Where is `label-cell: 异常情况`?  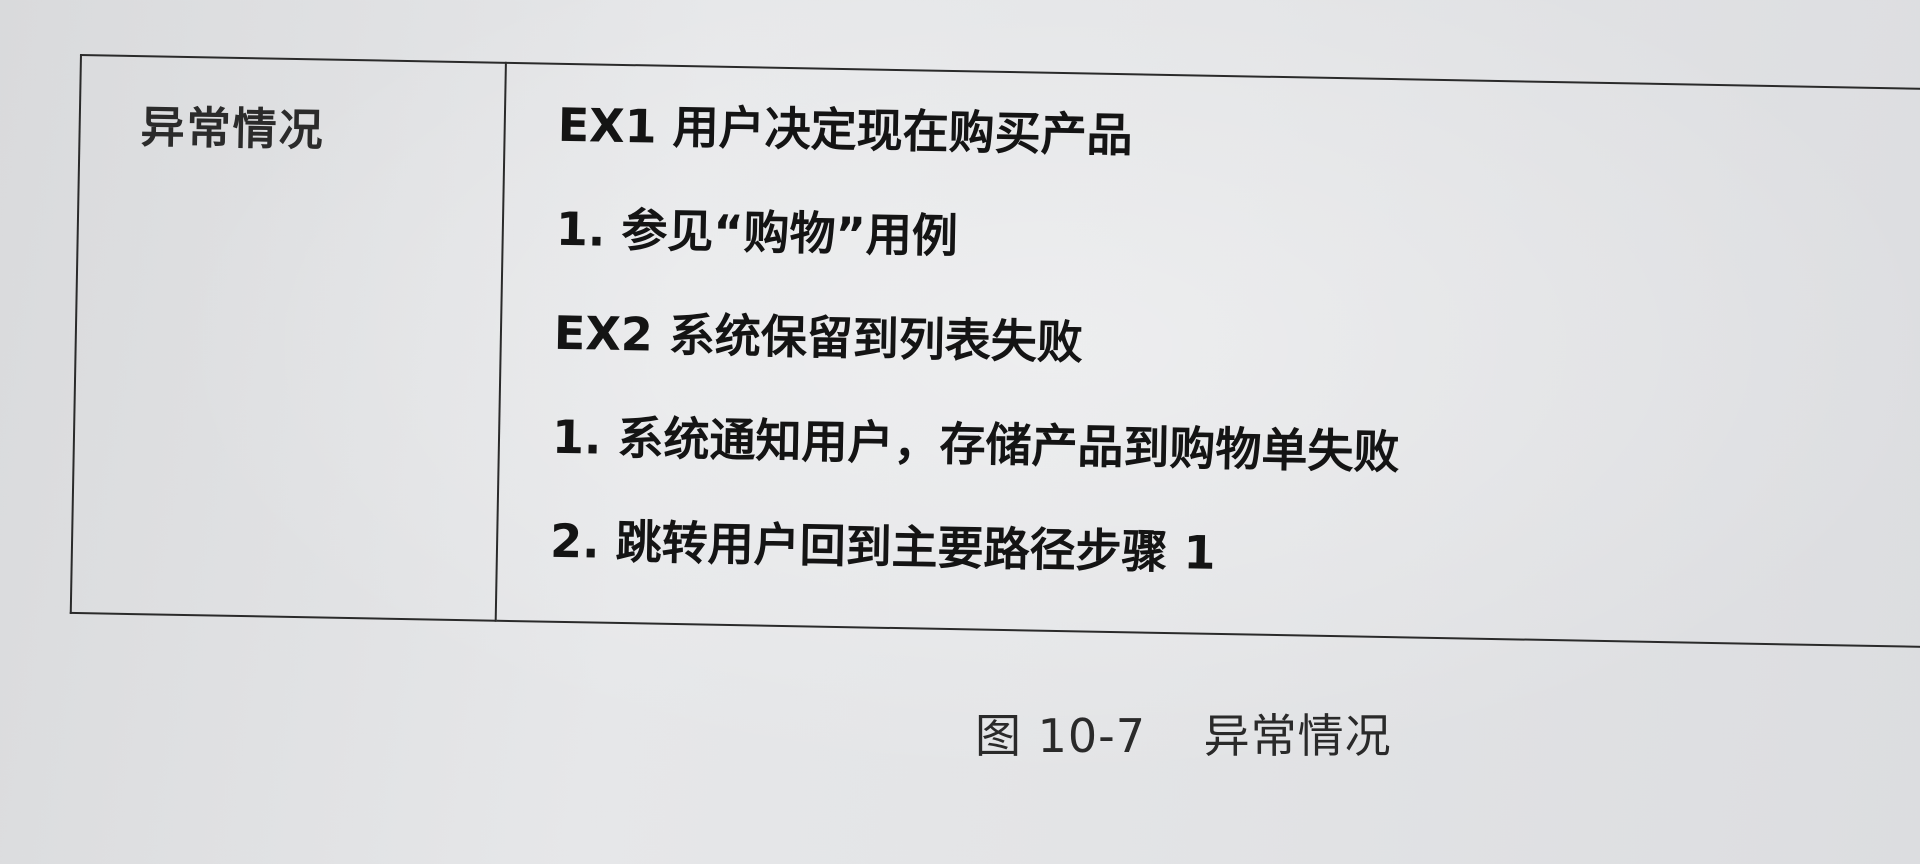 label-cell: 异常情况 is located at coordinates (288, 338).